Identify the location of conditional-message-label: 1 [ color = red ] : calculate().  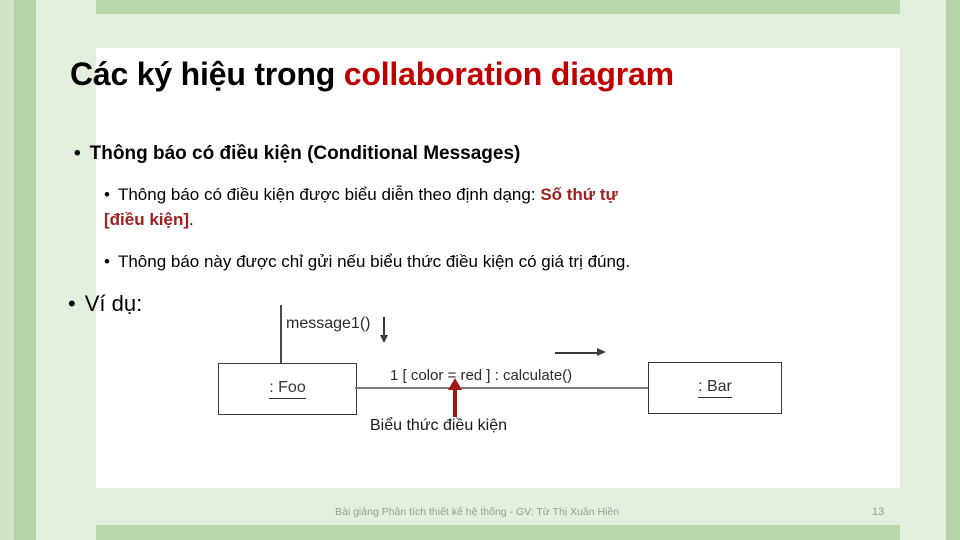
(481, 375).